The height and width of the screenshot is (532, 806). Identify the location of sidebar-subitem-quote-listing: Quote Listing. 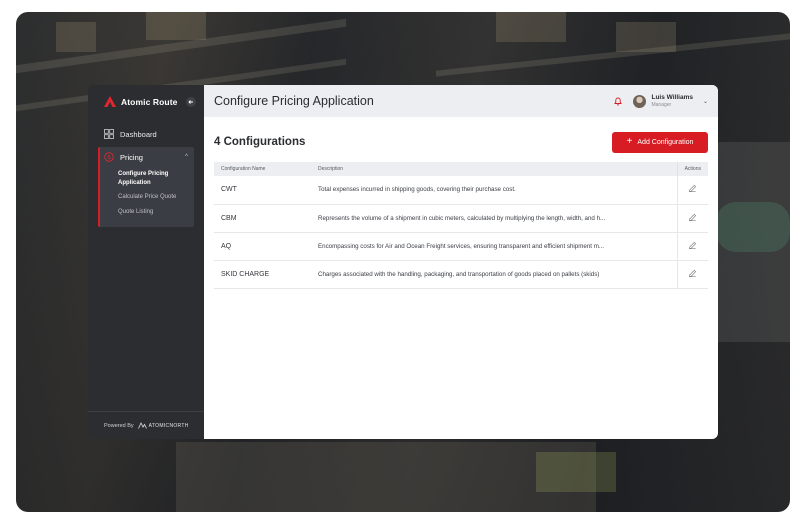
(147, 212).